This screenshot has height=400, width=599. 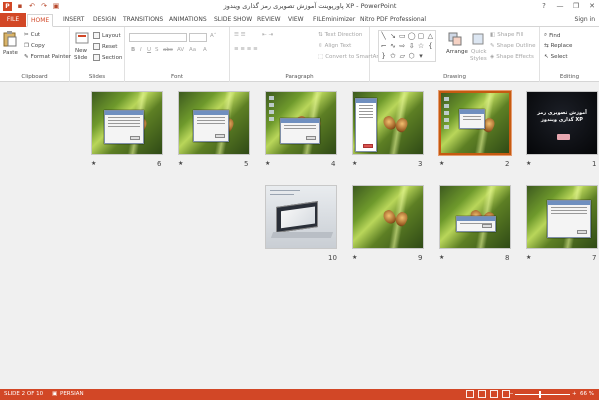 What do you see at coordinates (457, 52) in the screenshot?
I see `arrange-button: Arrange` at bounding box center [457, 52].